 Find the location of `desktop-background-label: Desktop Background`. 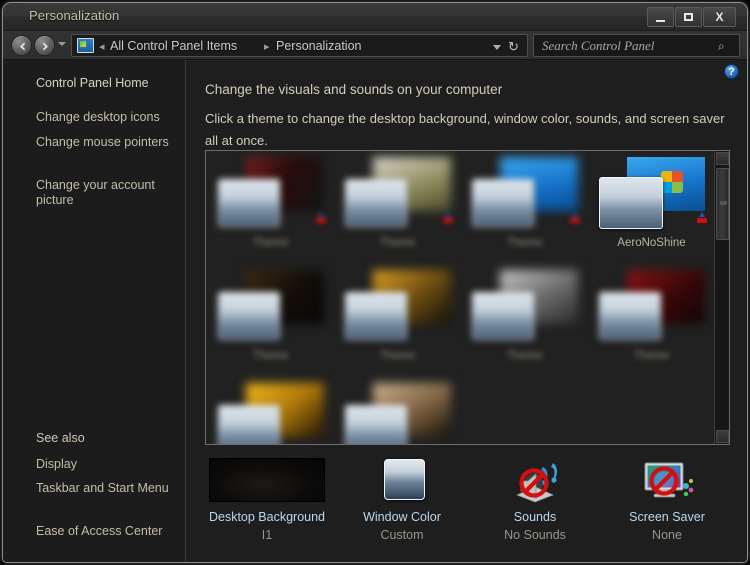

desktop-background-label: Desktop Background is located at coordinates (267, 517).